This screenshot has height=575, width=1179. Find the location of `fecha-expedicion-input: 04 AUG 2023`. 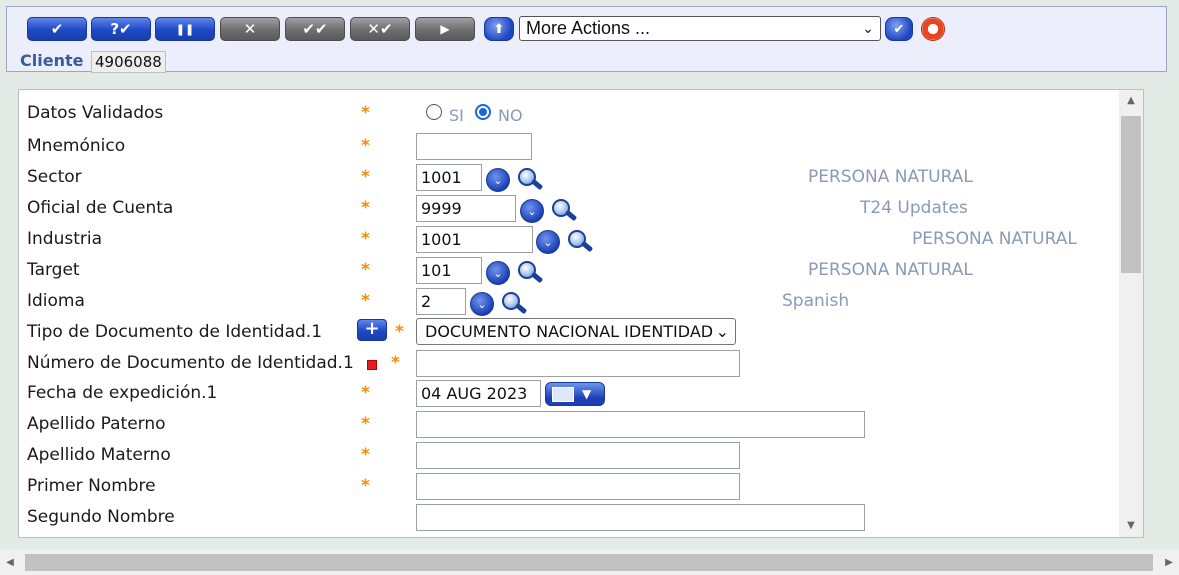

fecha-expedicion-input: 04 AUG 2023 is located at coordinates (478, 393).